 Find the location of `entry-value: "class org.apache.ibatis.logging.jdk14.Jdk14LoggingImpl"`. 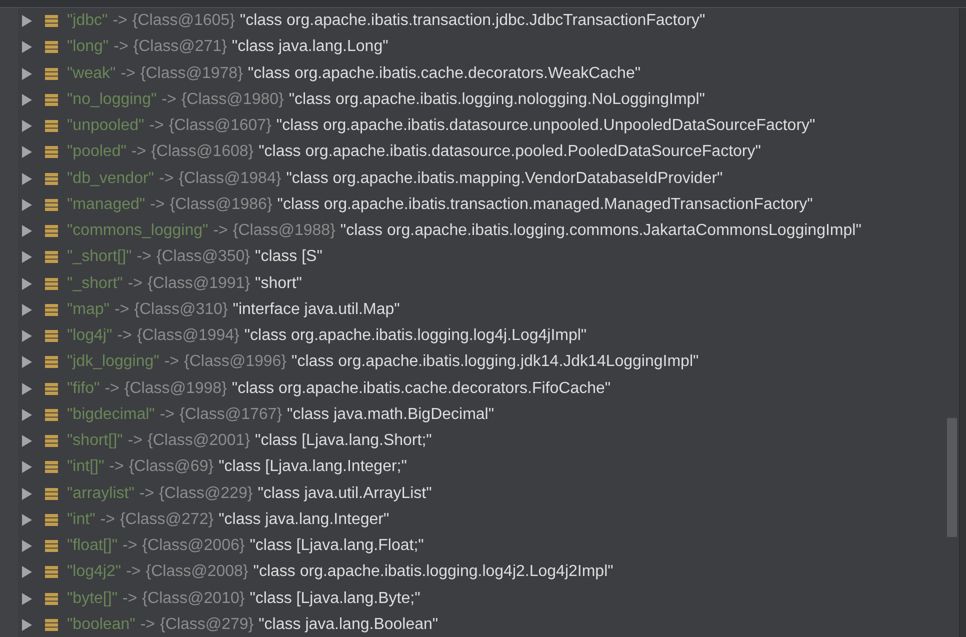

entry-value: "class org.apache.ibatis.logging.jdk14.Jdk14LoggingImpl" is located at coordinates (495, 362).